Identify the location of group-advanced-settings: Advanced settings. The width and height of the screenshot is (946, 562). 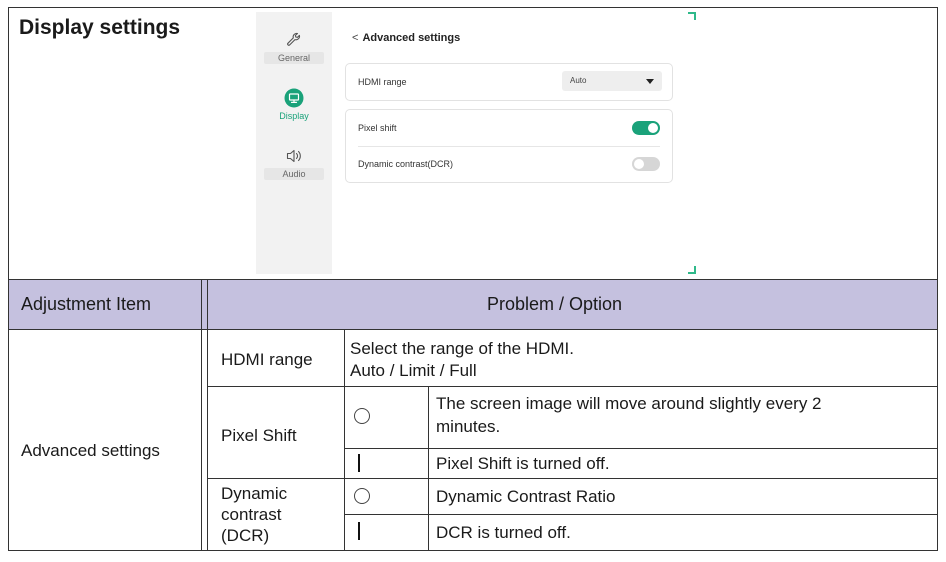
(90, 450).